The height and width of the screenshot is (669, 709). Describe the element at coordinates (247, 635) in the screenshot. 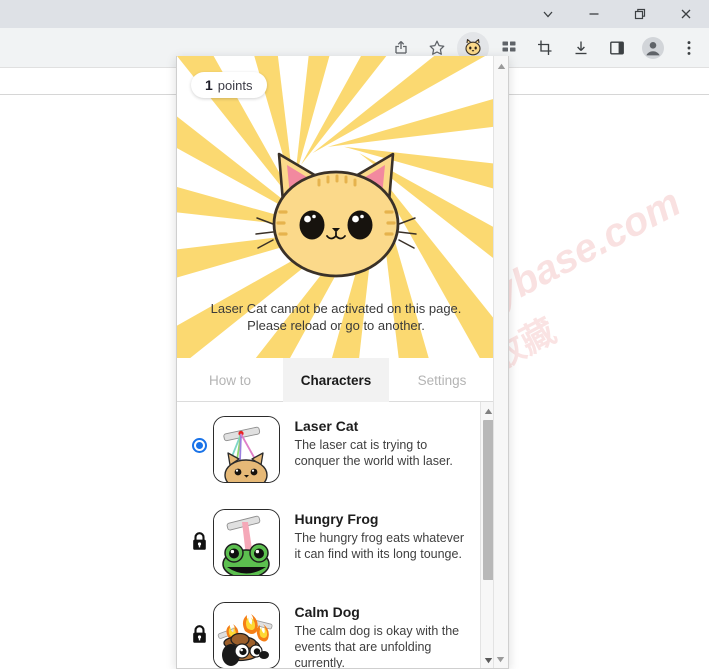

I see `character-thumbnail-calm-dog` at that location.